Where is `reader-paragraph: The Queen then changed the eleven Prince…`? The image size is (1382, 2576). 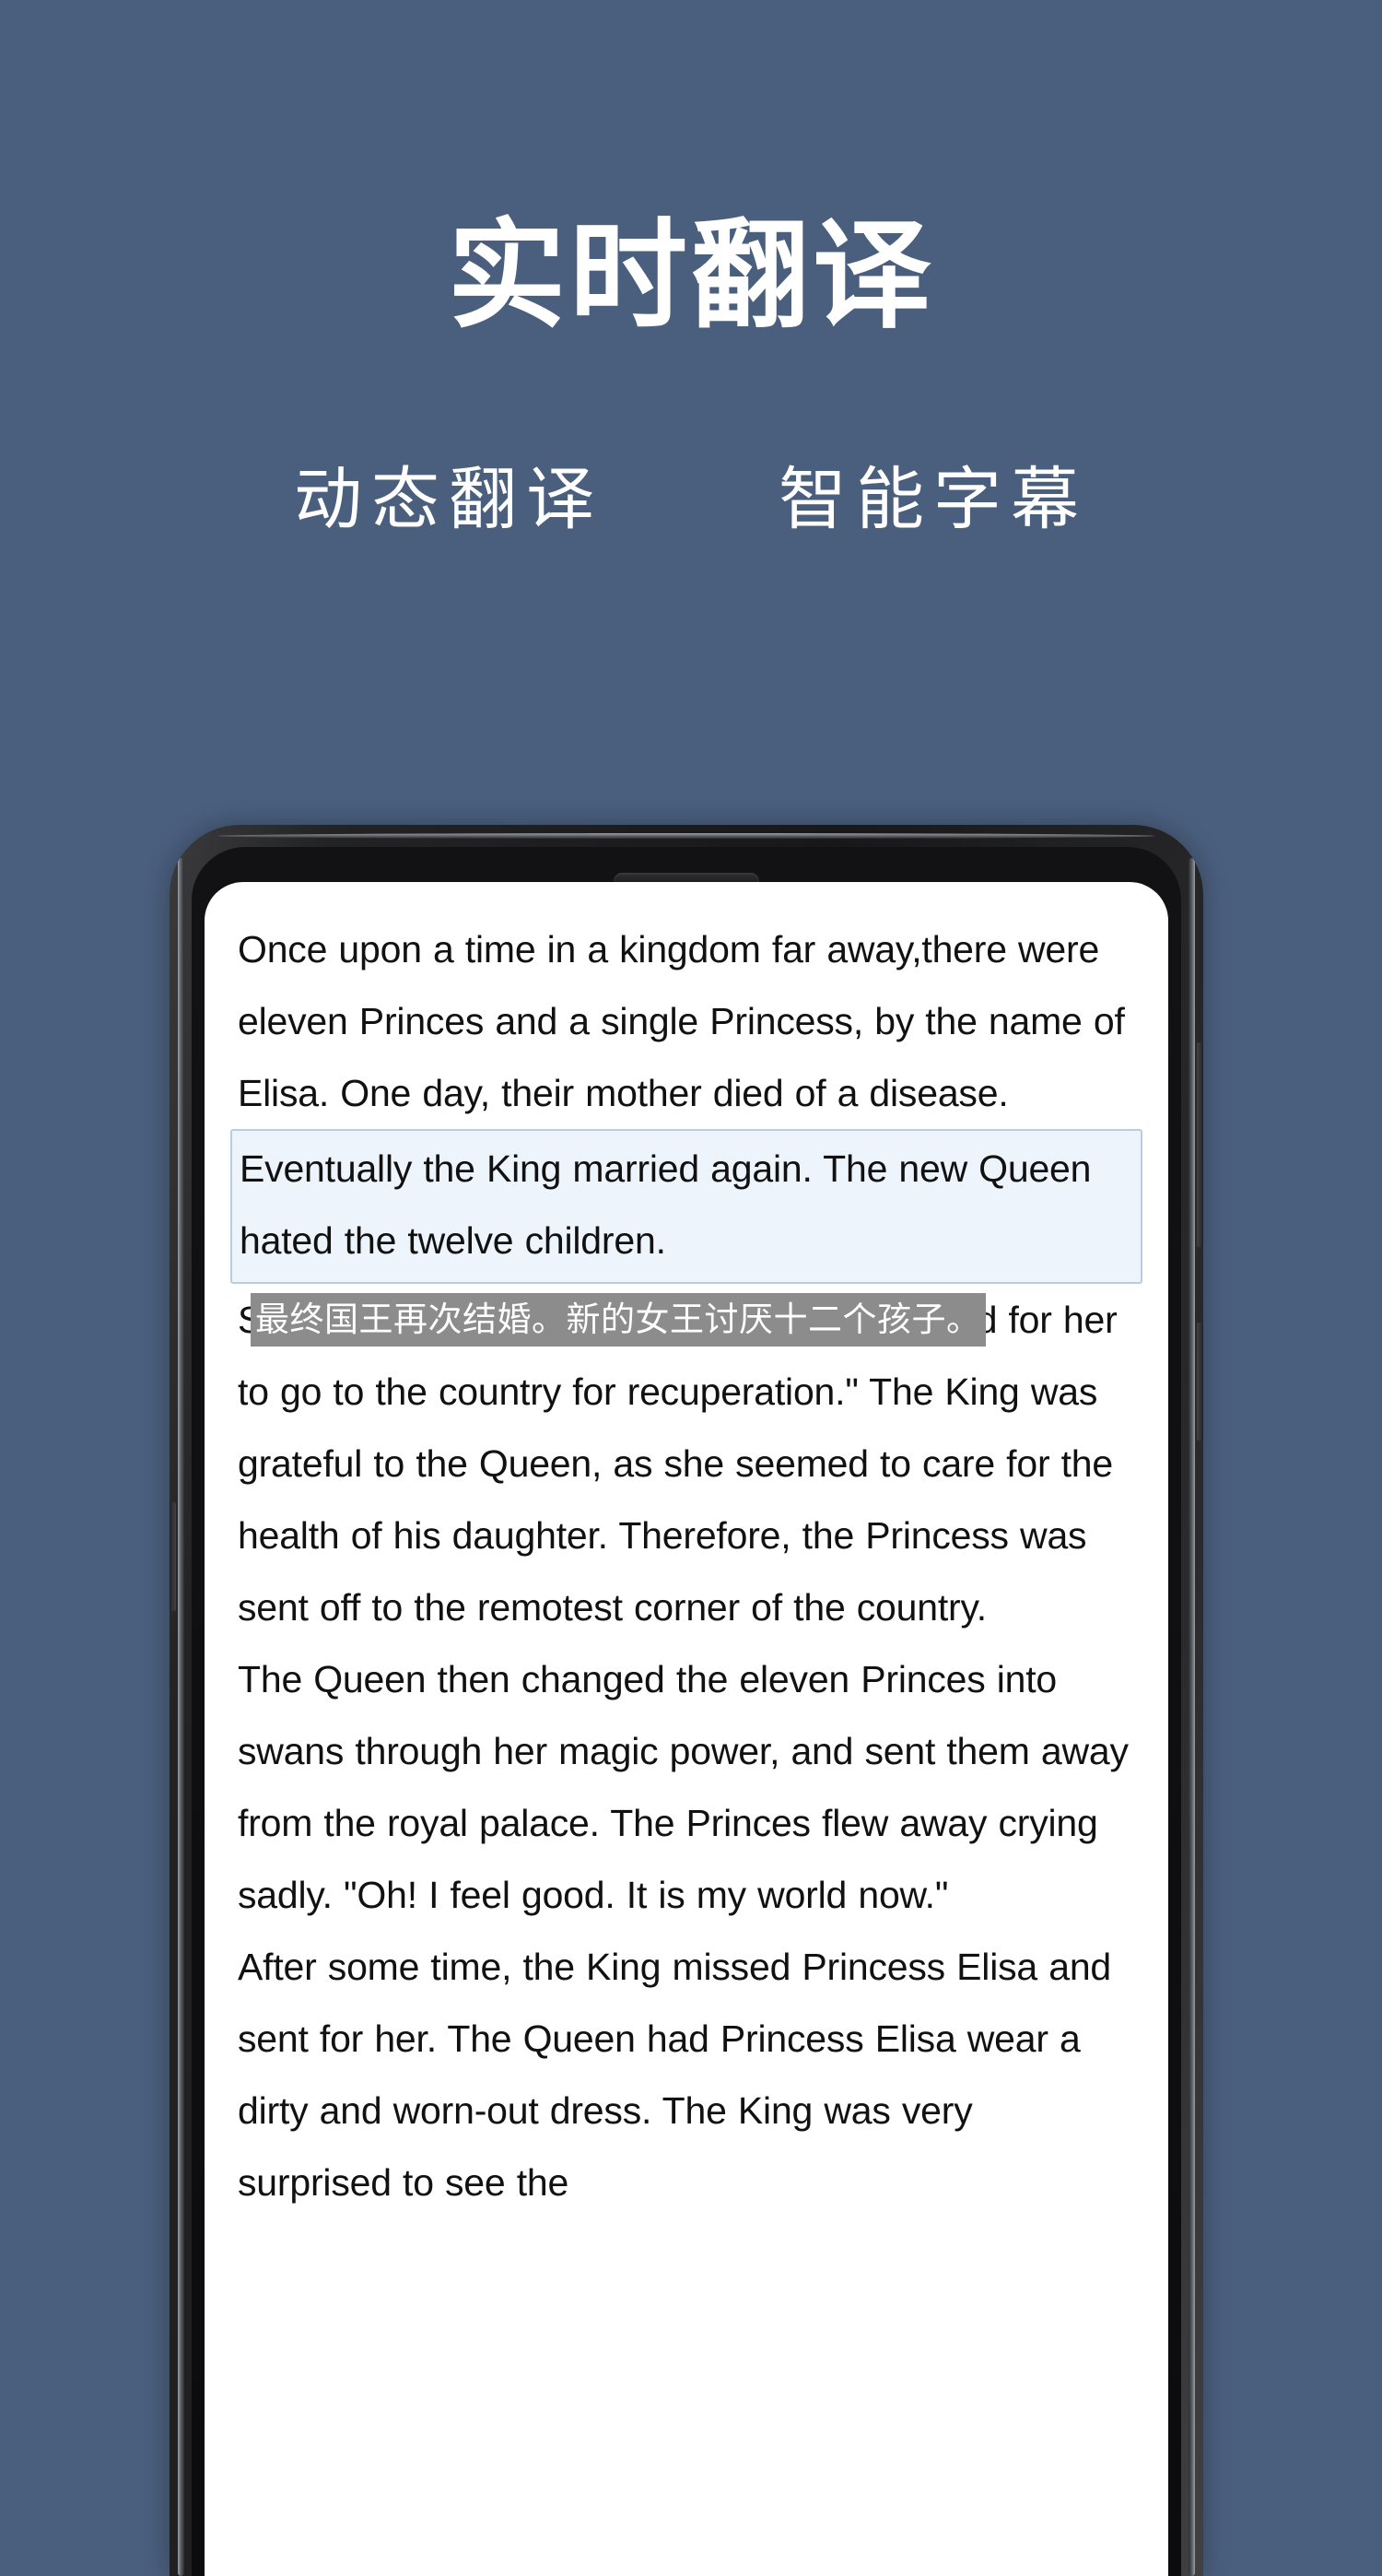 reader-paragraph: The Queen then changed the eleven Prince… is located at coordinates (686, 1787).